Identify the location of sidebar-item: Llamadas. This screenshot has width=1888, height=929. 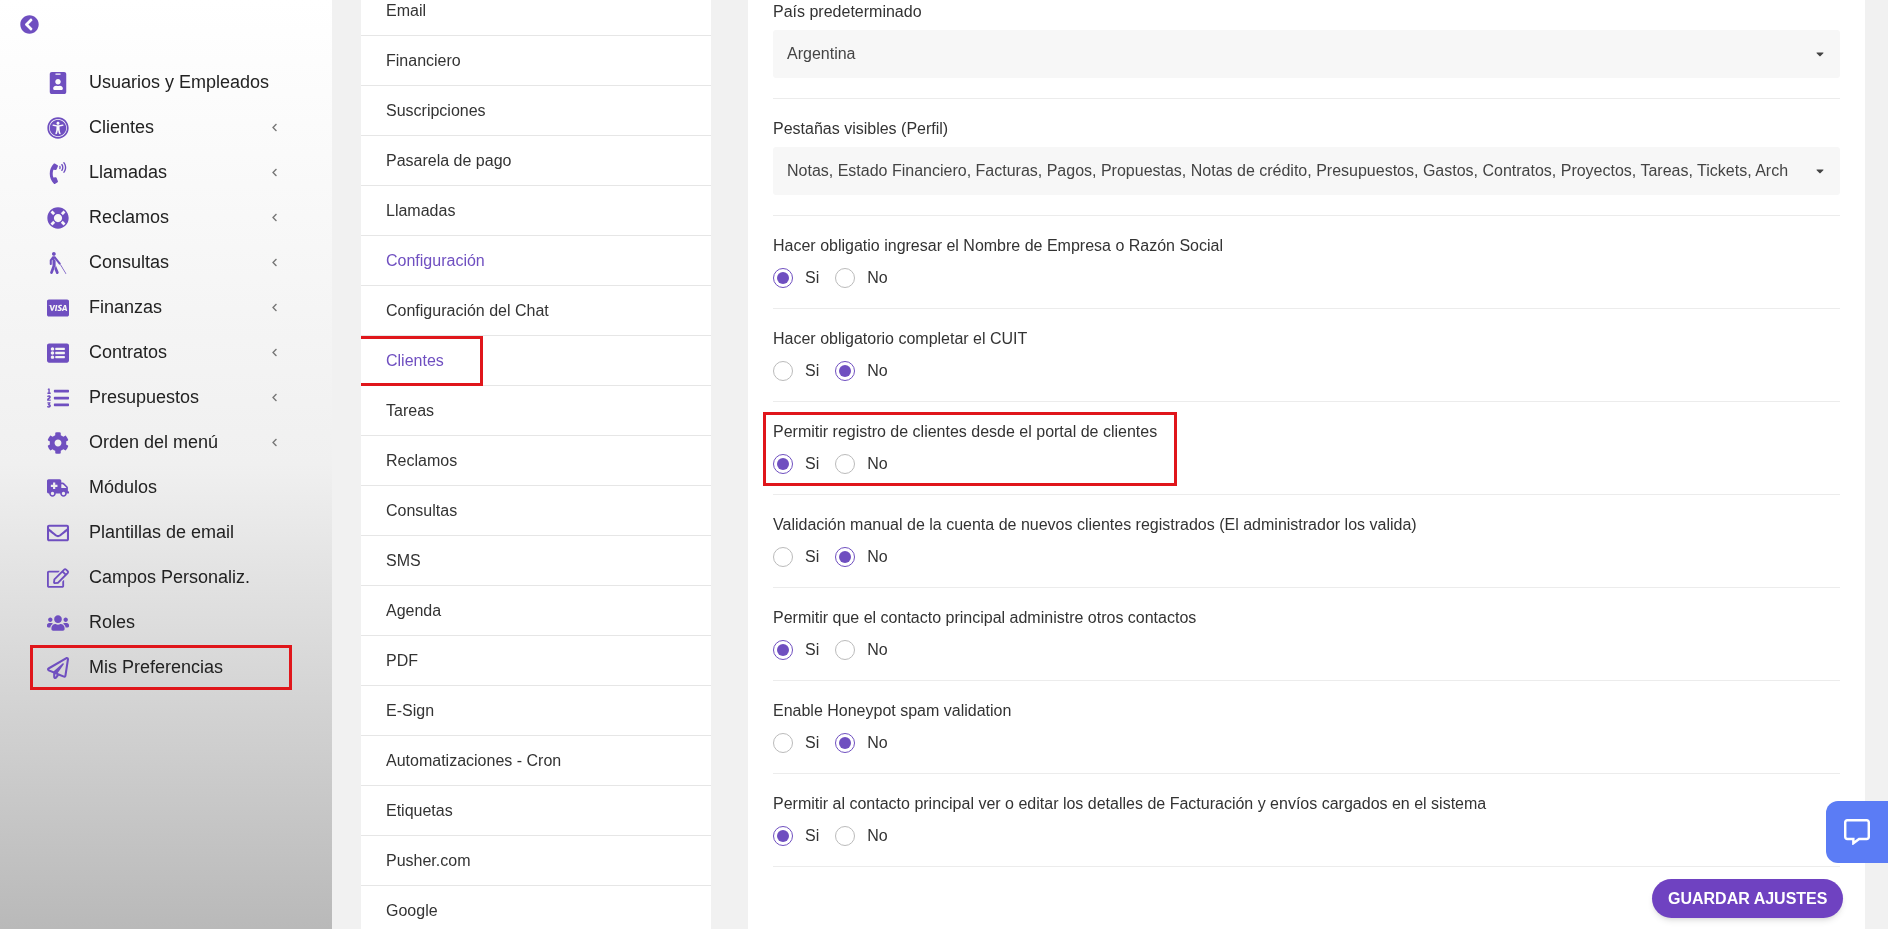
(161, 172).